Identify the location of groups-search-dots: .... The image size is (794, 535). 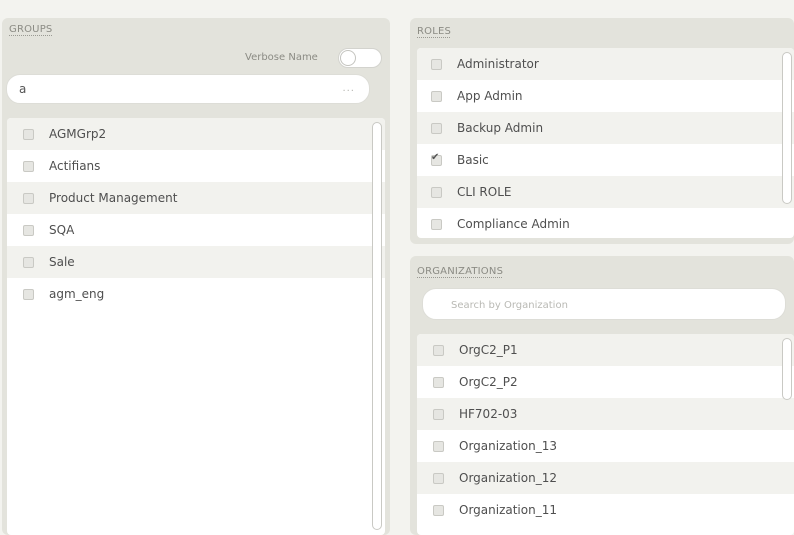
(348, 88).